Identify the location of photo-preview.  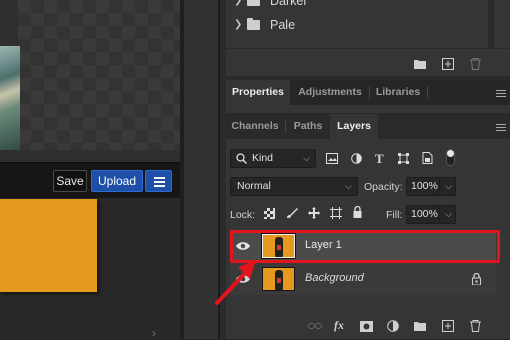
(10, 98).